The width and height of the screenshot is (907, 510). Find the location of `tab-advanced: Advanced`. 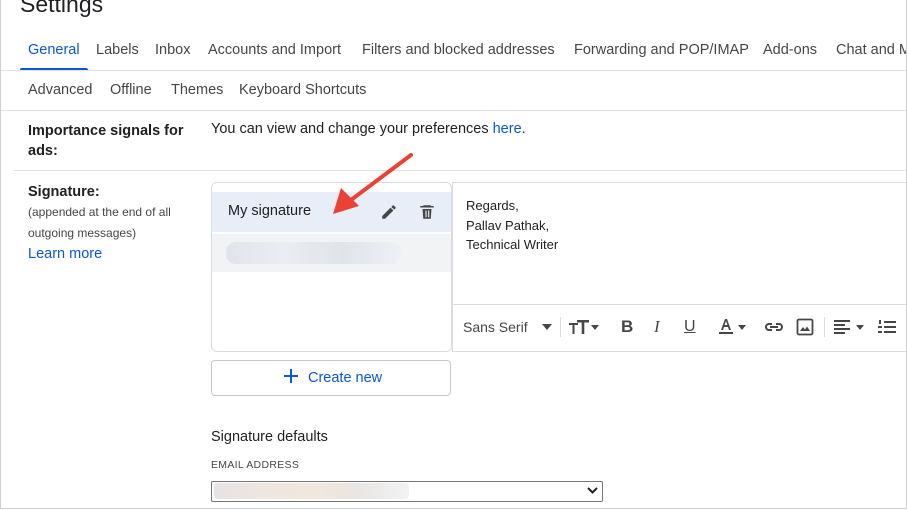

tab-advanced: Advanced is located at coordinates (60, 90).